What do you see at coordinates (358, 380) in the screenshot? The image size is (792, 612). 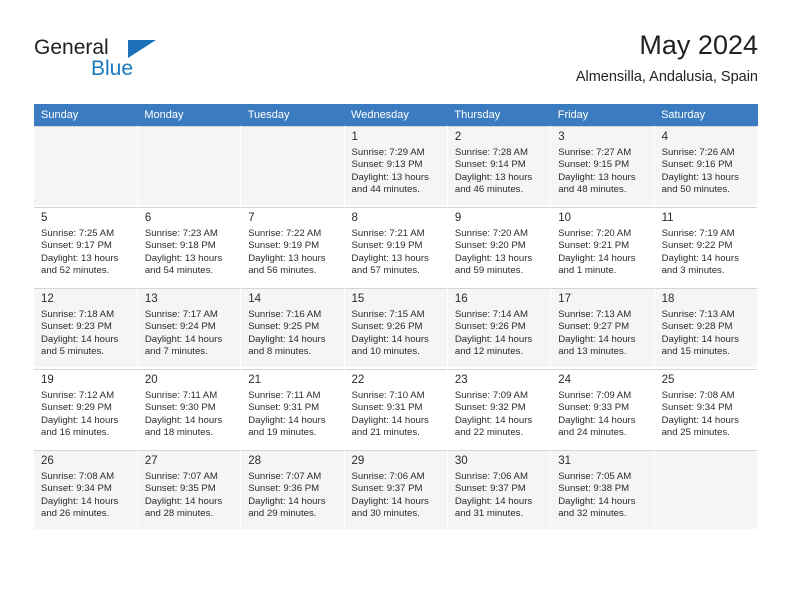 I see `day-number: 22` at bounding box center [358, 380].